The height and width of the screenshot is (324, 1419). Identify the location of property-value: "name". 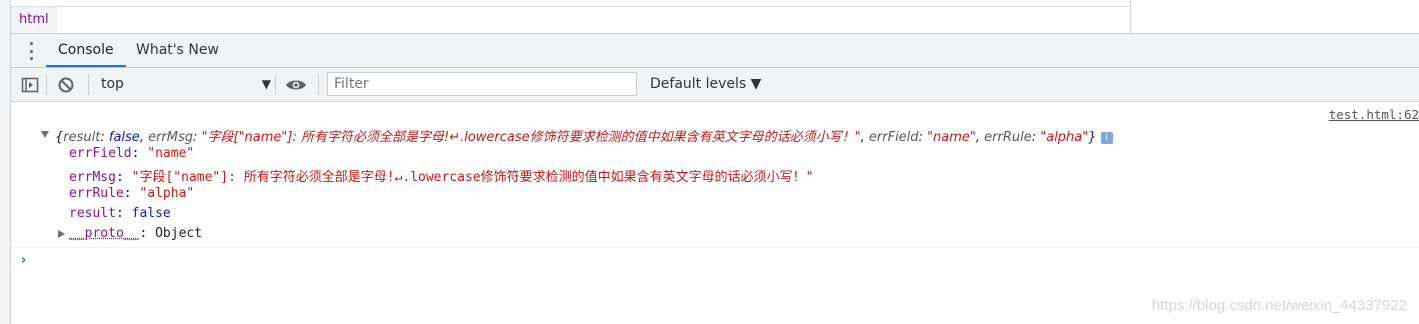
(171, 153).